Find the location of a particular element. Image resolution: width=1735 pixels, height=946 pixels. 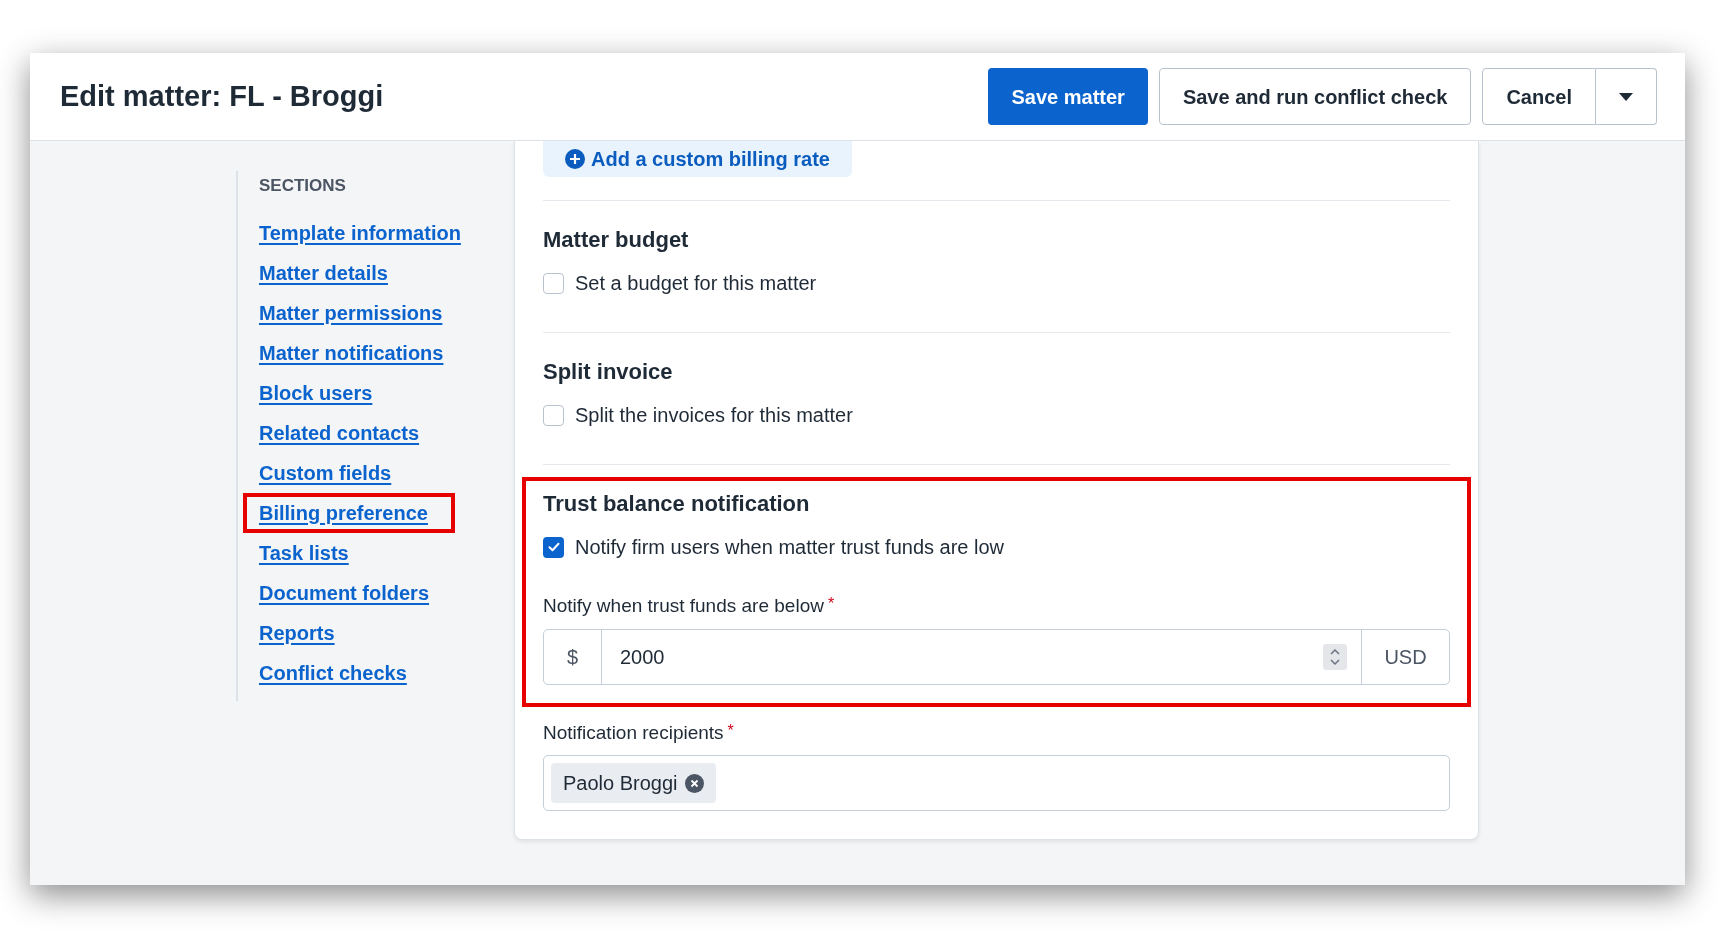

field-label: Notify when trust funds are below is located at coordinates (683, 606).